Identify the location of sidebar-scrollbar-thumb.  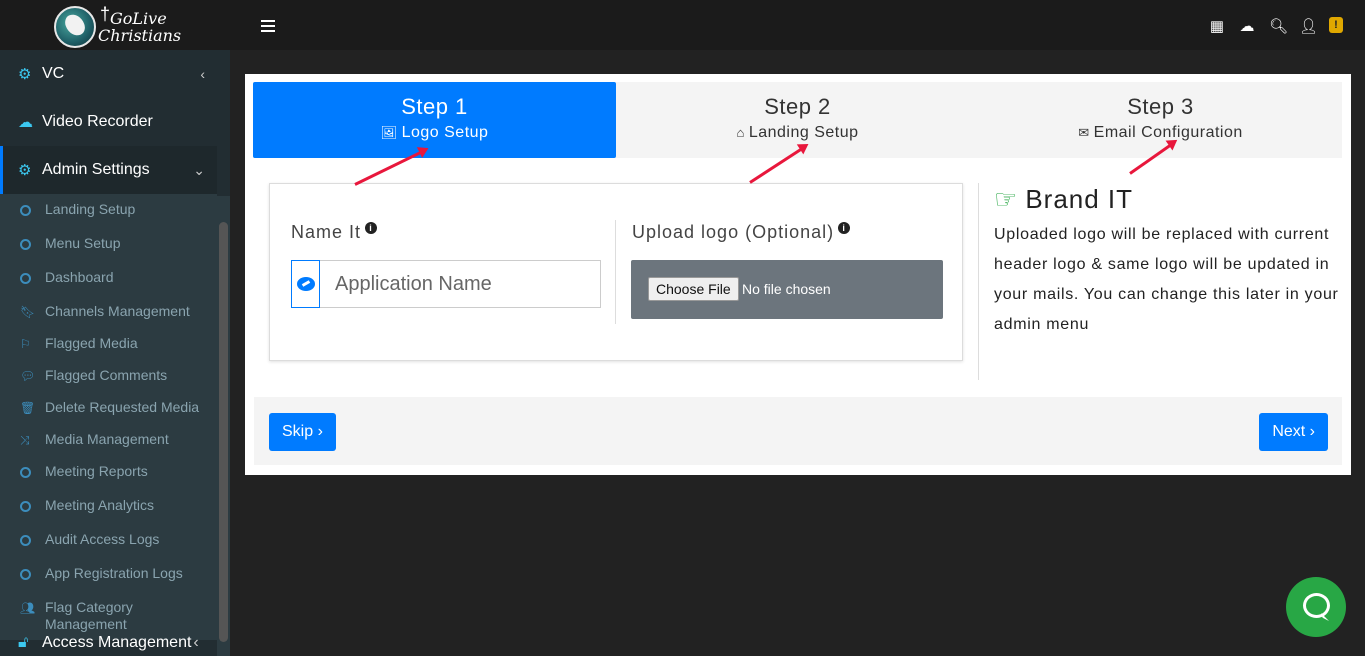
(223, 432).